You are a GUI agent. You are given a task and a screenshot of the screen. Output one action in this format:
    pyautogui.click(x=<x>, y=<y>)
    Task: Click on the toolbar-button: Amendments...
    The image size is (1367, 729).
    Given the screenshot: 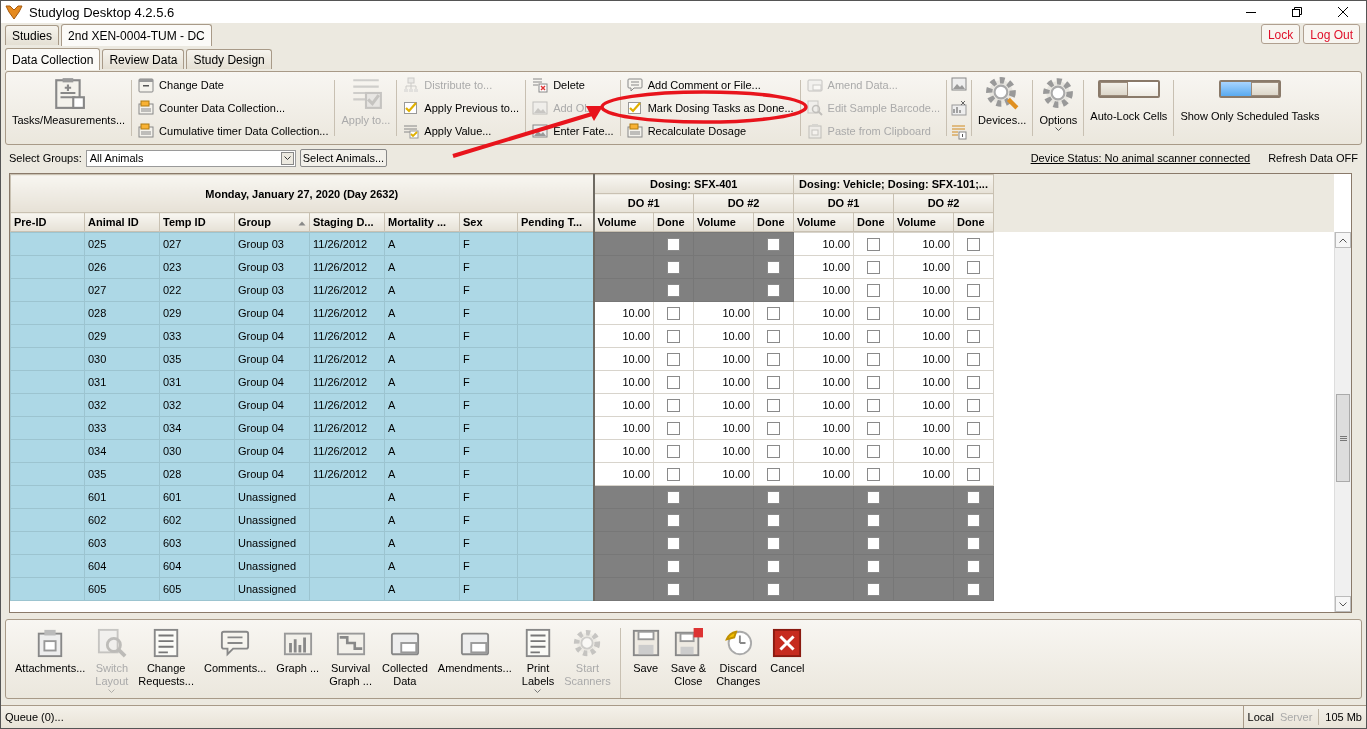 What is the action you would take?
    pyautogui.click(x=474, y=663)
    